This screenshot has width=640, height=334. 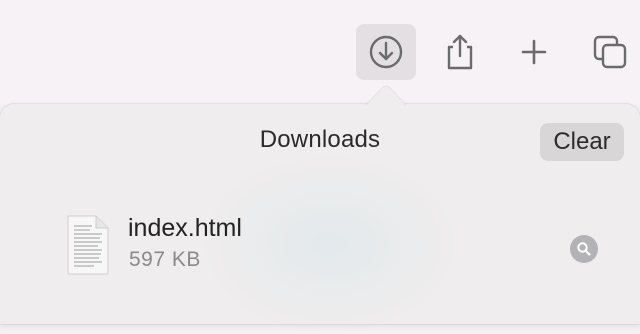 I want to click on new-tab-button, so click(x=534, y=52).